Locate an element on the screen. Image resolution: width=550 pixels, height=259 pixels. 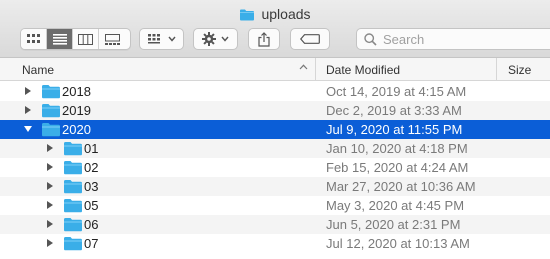
date-modified-column-header: Date Modified is located at coordinates (406, 69).